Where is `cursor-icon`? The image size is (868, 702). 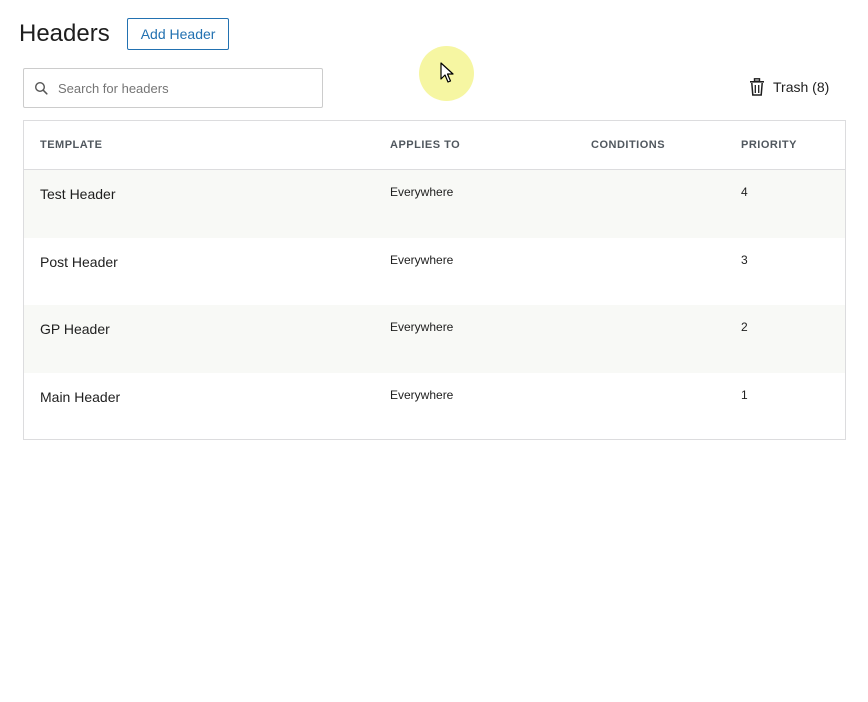 cursor-icon is located at coordinates (447, 72).